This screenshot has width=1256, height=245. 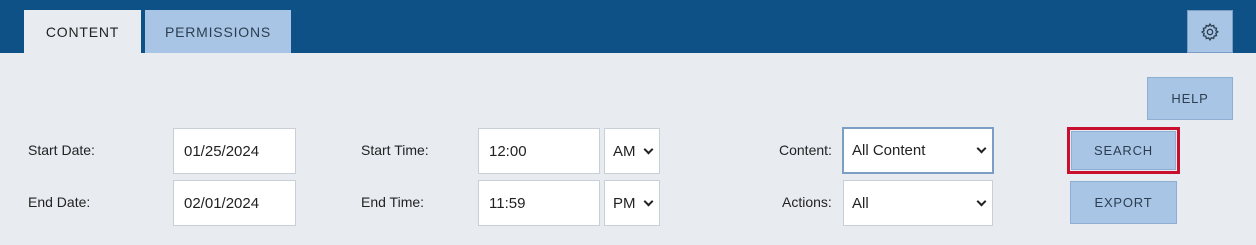 I want to click on start-meridiem-select: AM, so click(x=632, y=151).